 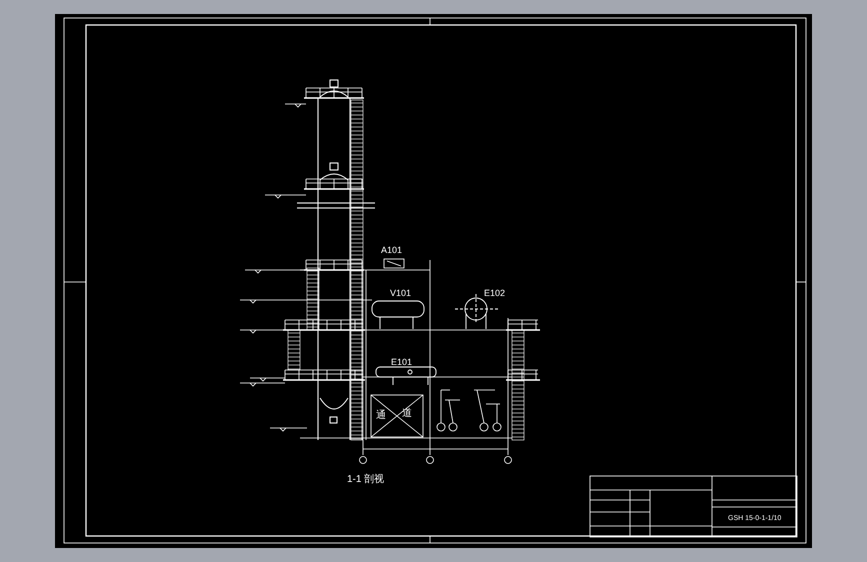 I want to click on equipment-label: A101, so click(x=391, y=250).